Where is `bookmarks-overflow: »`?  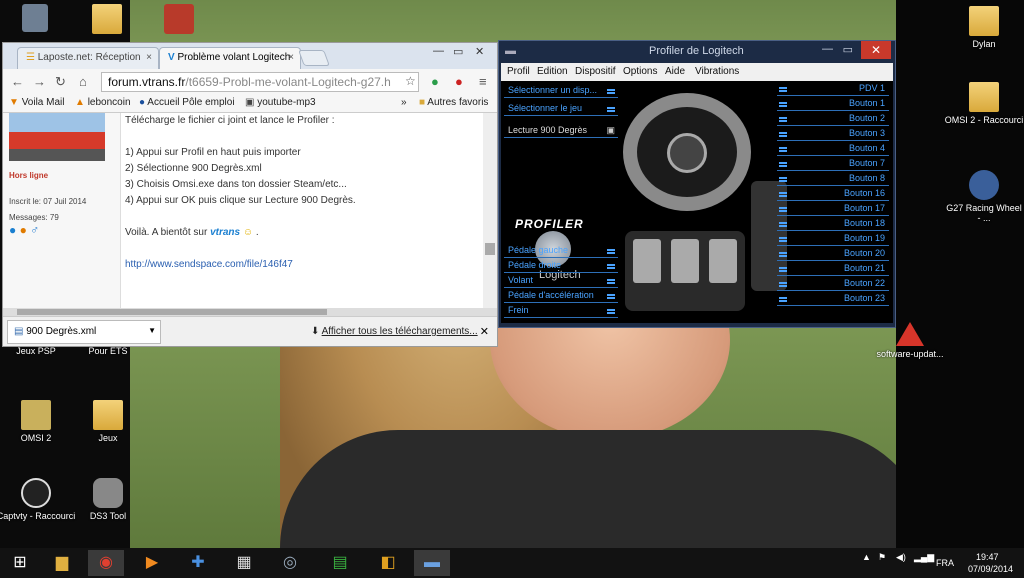 bookmarks-overflow: » is located at coordinates (404, 102).